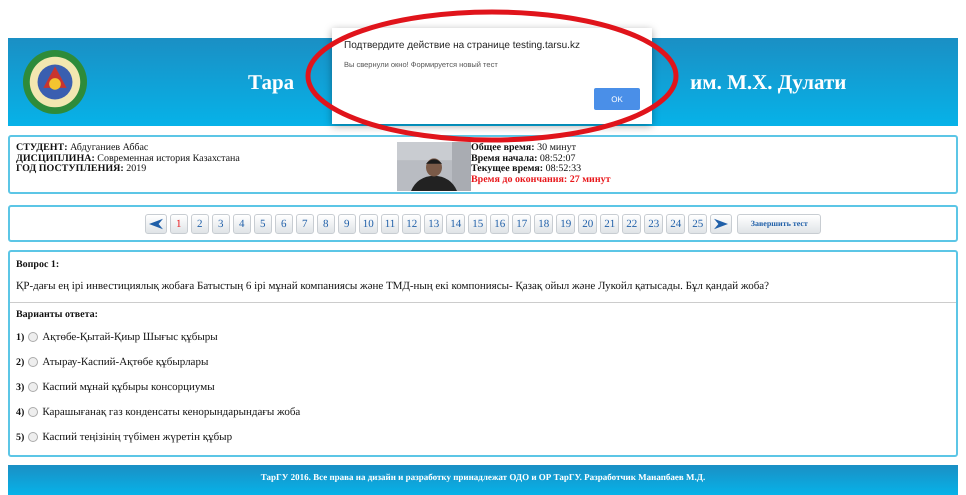 The image size is (966, 495). I want to click on student-field: ГОД ПОСТУПЛЕНИЯ: 2019, so click(206, 169).